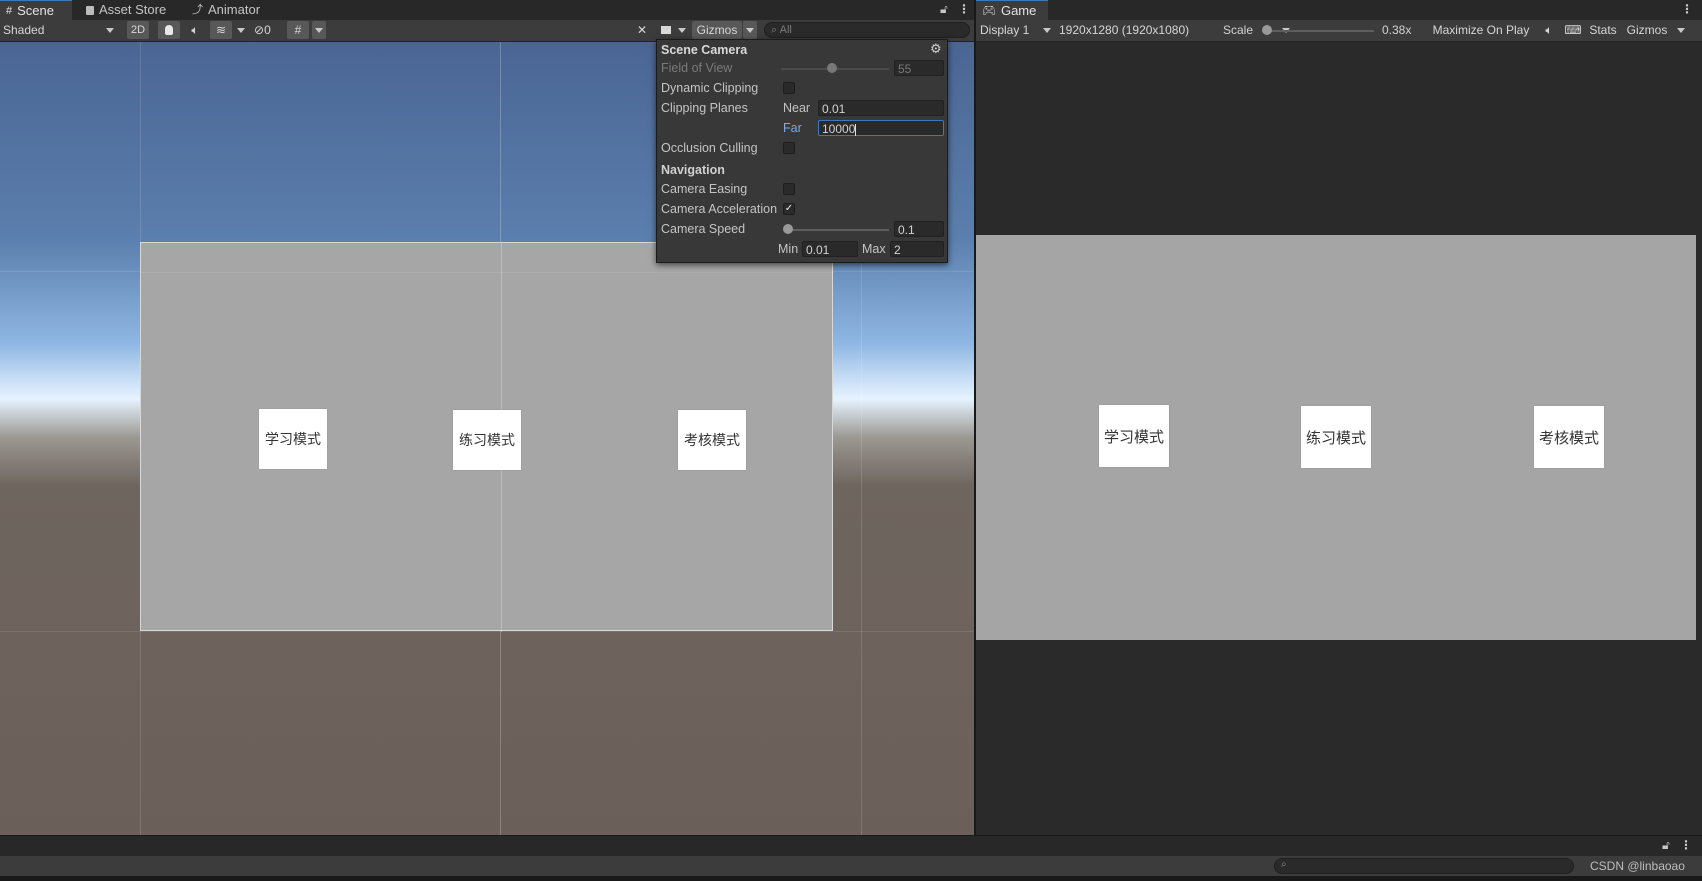  I want to click on toggle-2d-label: 2D, so click(138, 30).